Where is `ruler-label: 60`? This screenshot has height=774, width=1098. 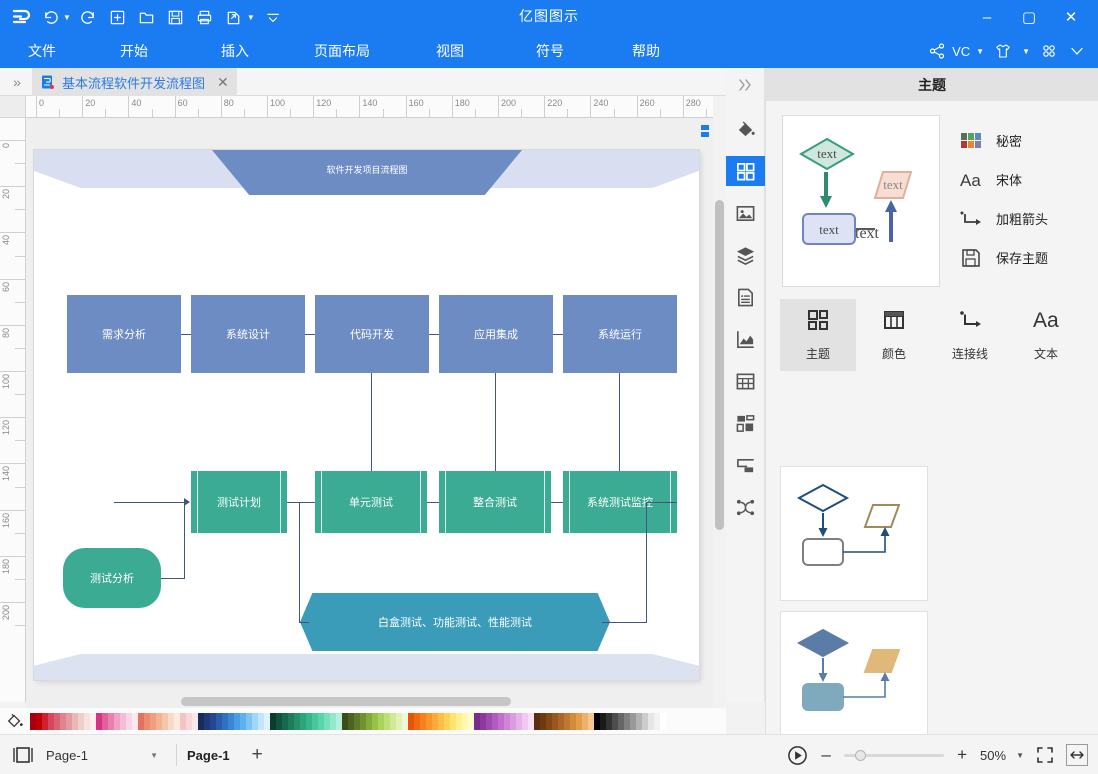
ruler-label: 60 is located at coordinates (6, 286).